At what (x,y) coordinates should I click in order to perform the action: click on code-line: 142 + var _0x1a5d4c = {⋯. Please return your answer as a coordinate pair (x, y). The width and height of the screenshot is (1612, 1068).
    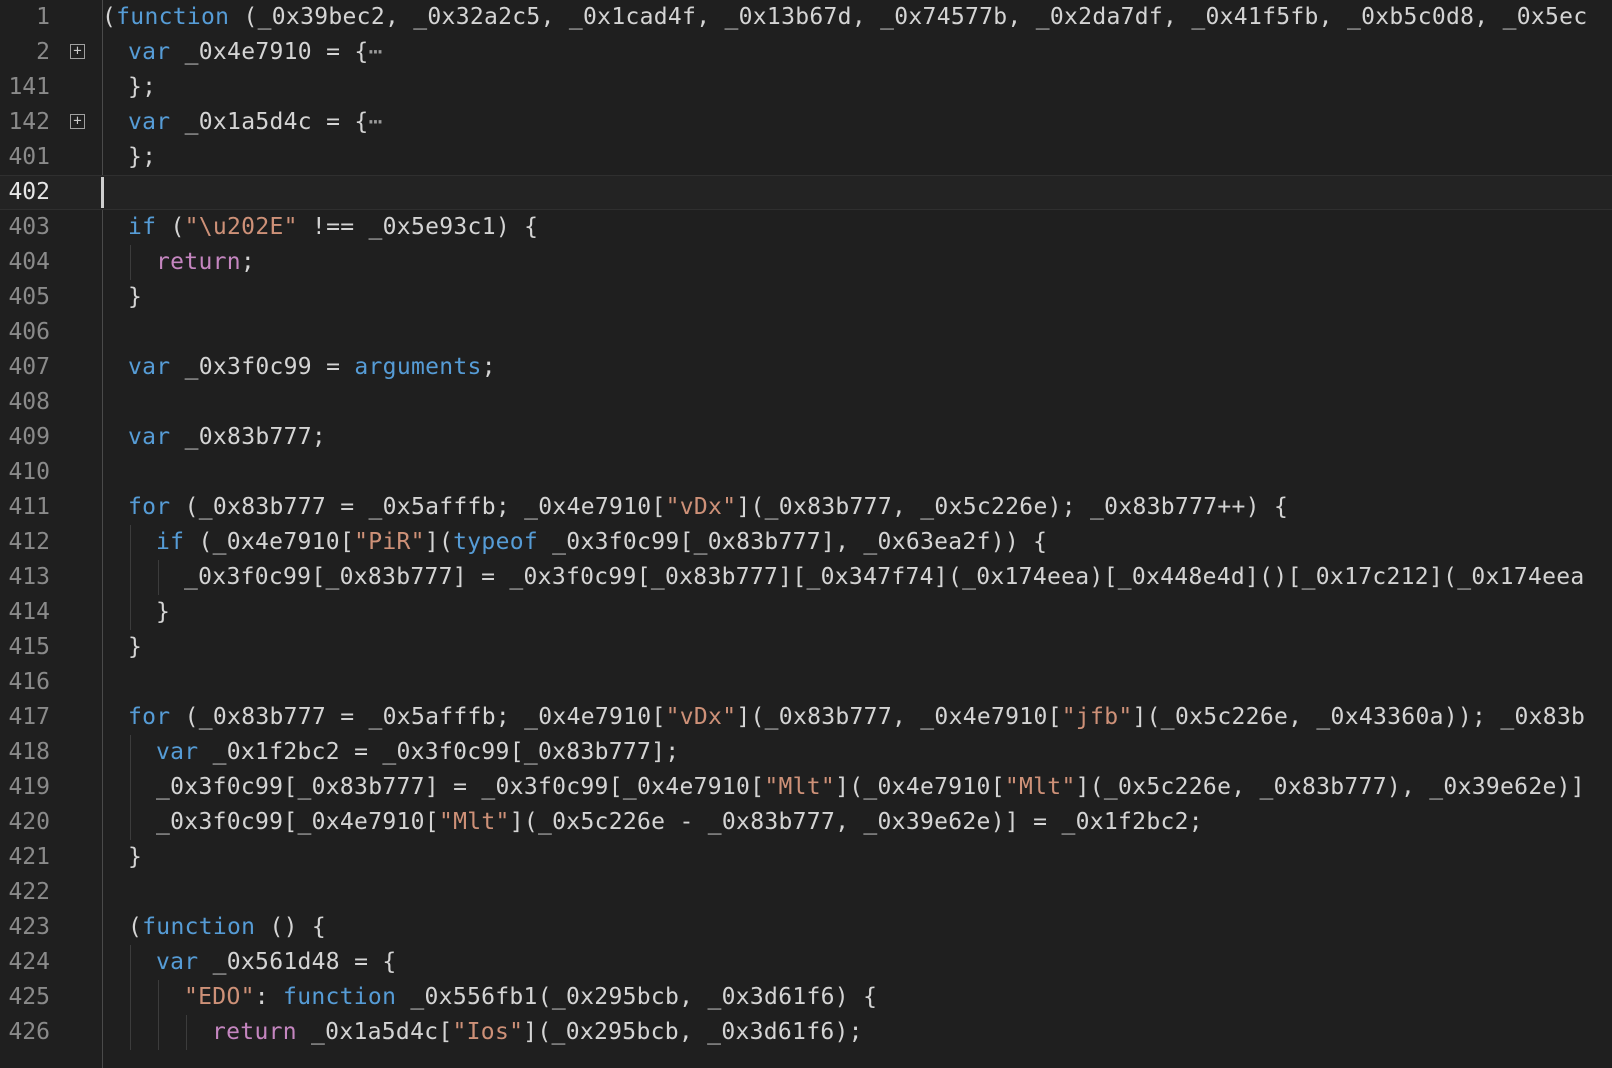
    Looking at the image, I should click on (806, 122).